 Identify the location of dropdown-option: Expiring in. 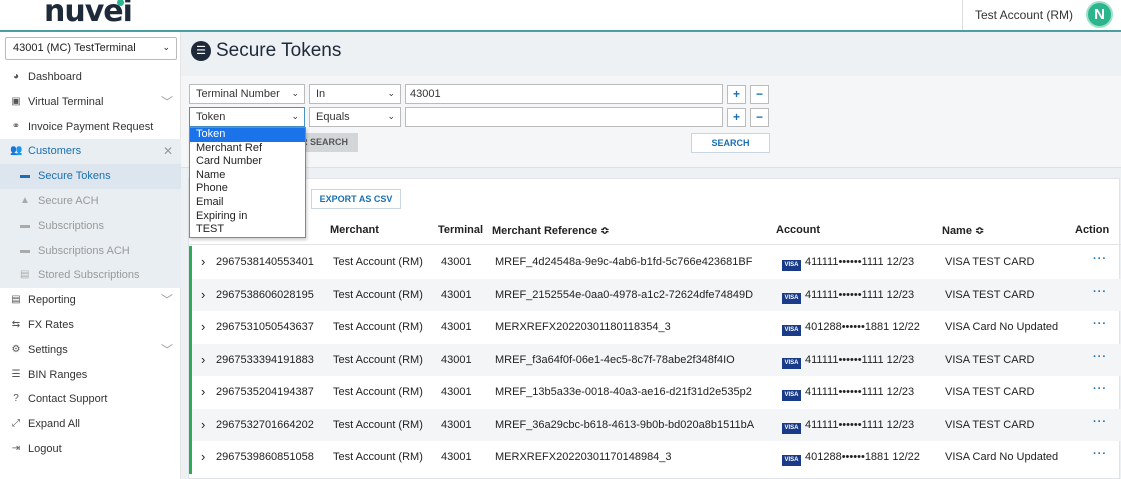
(247, 217).